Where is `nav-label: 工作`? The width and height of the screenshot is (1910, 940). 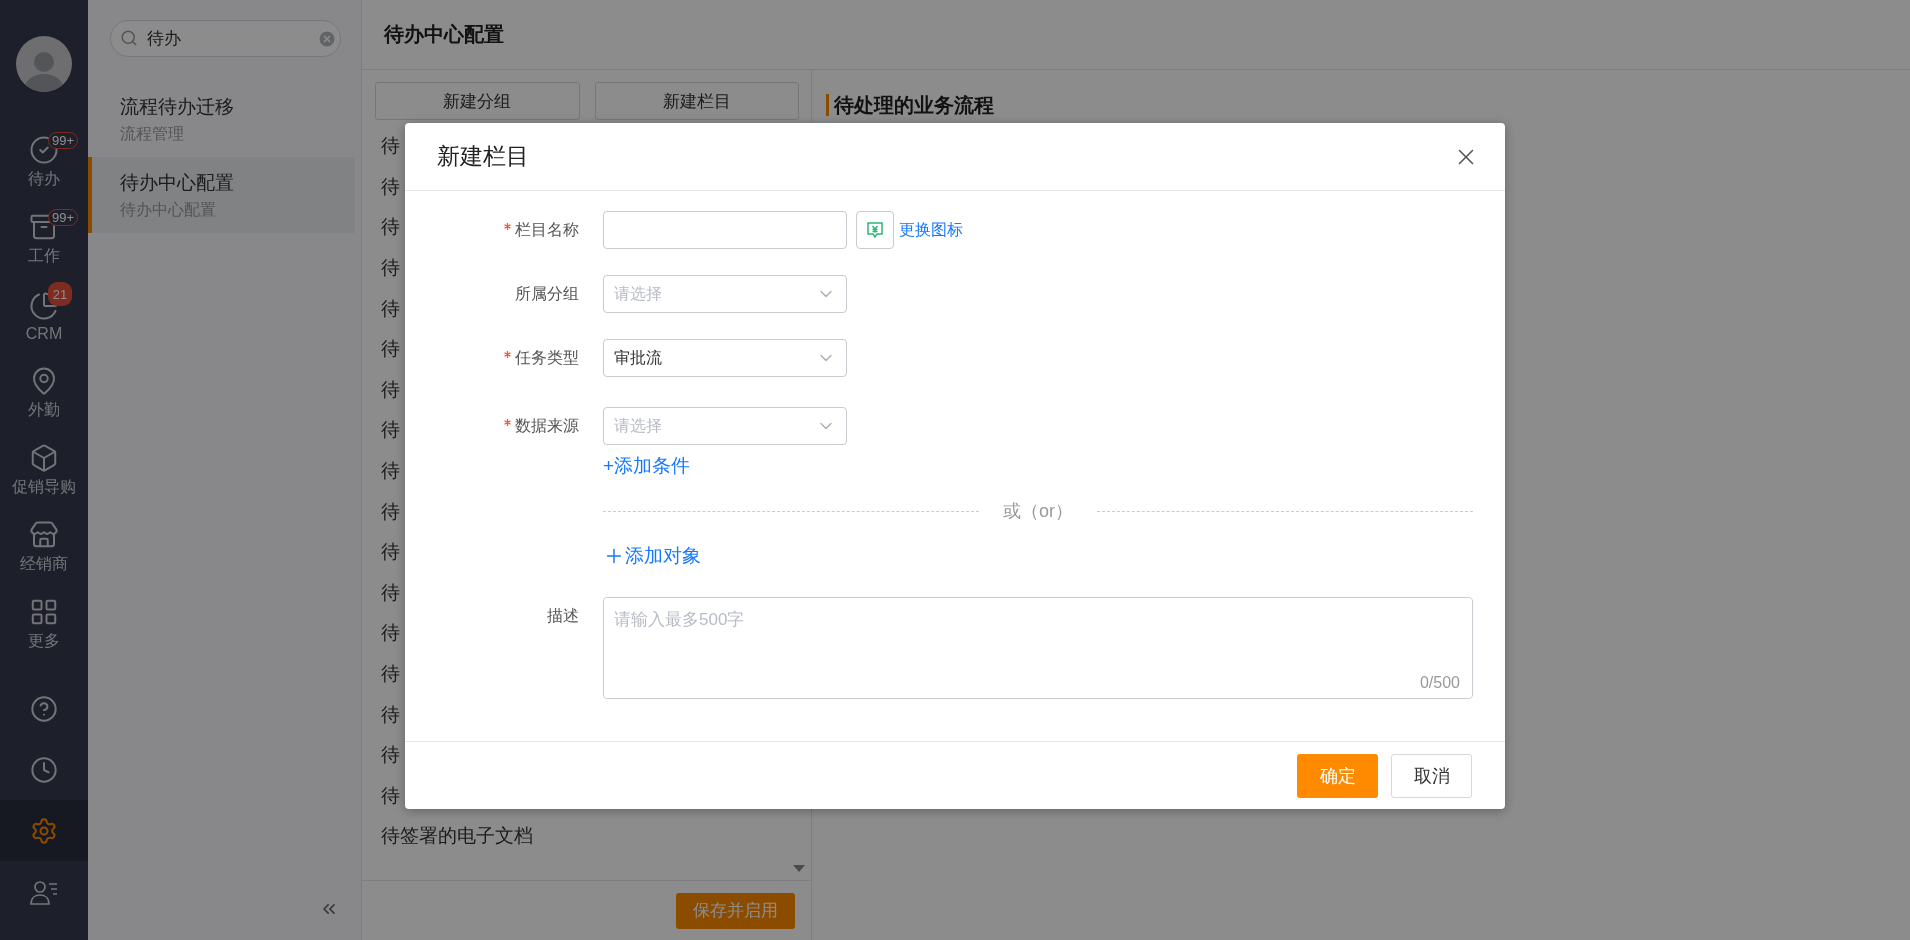
nav-label: 工作 is located at coordinates (44, 256).